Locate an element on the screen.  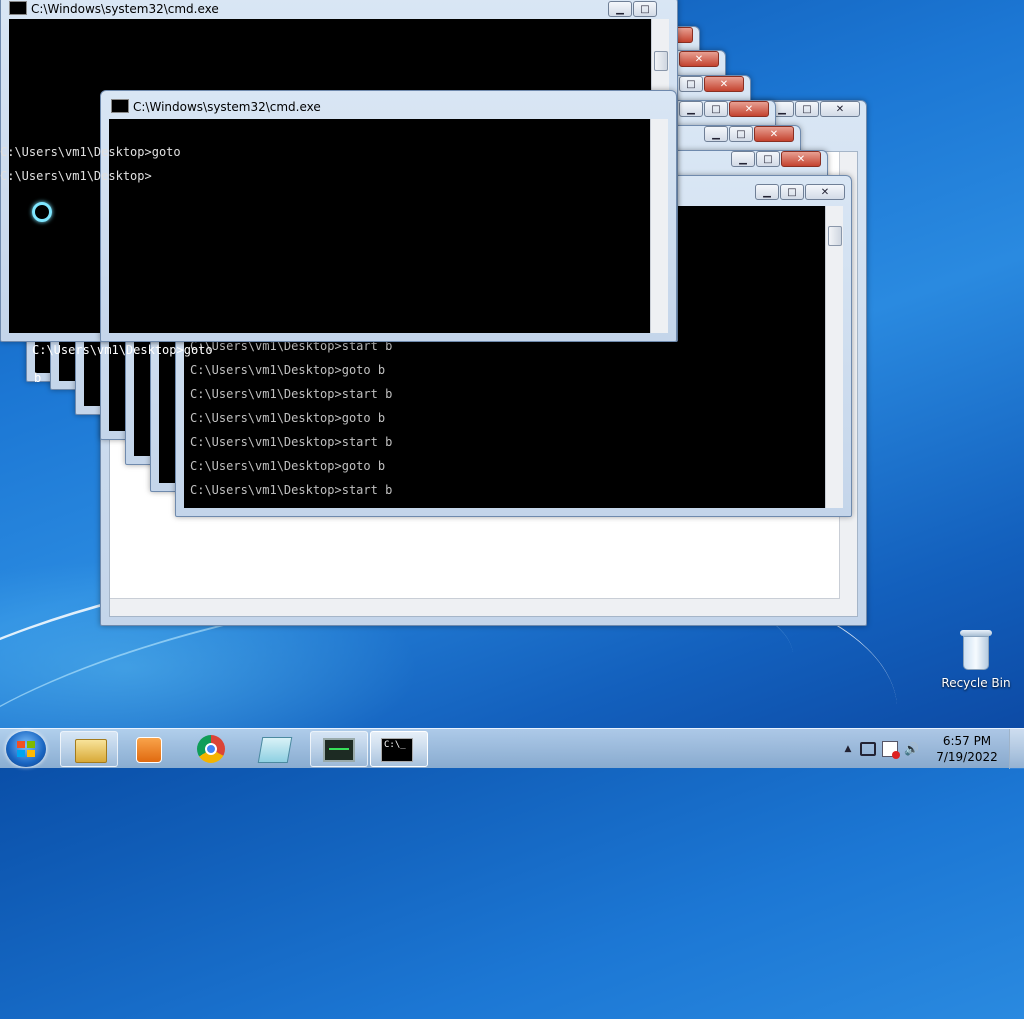
start-button is located at coordinates (26, 749).